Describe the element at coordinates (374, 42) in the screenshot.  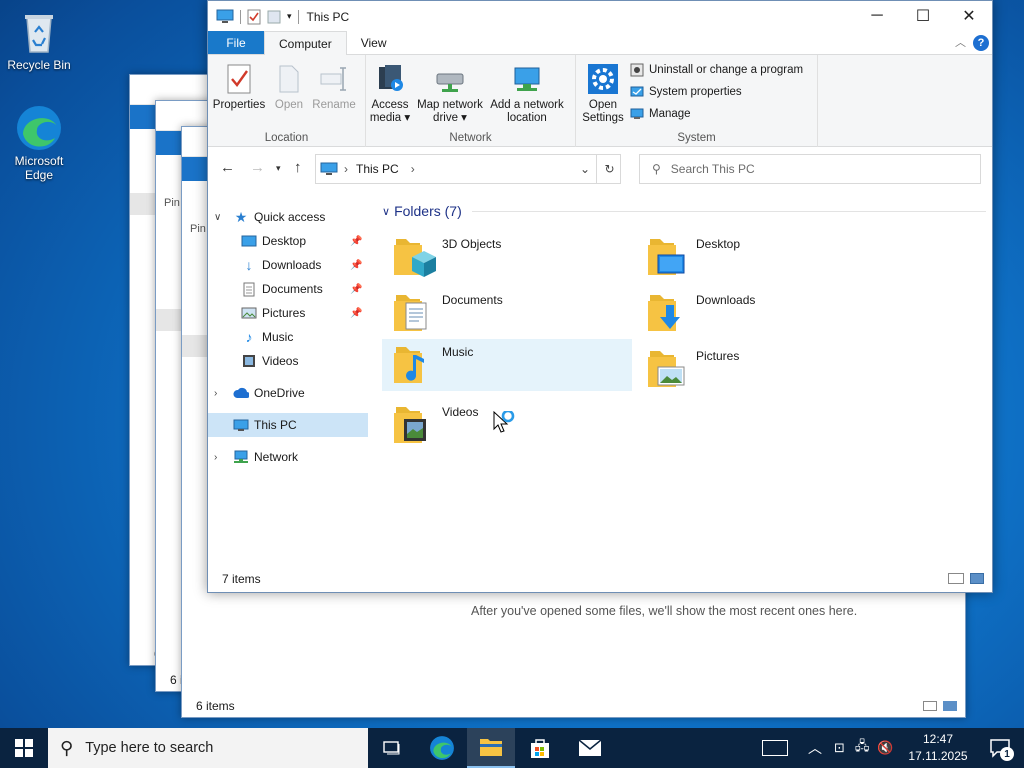
I see `tab-view: View` at that location.